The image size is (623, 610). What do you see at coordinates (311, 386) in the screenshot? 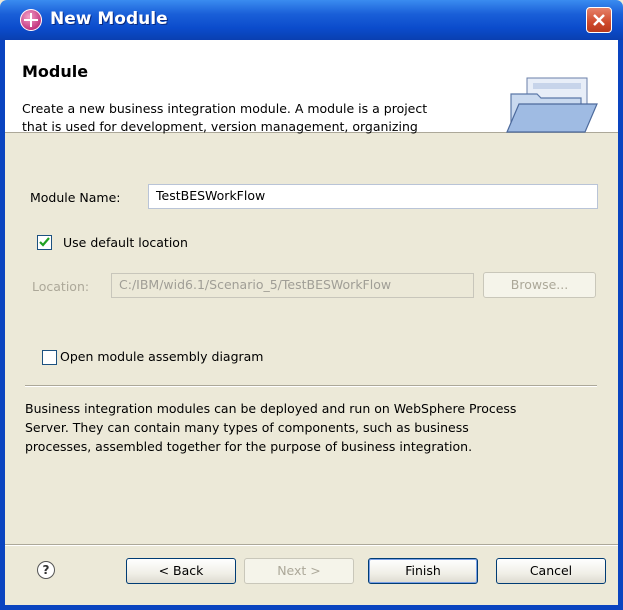
I see `divider` at bounding box center [311, 386].